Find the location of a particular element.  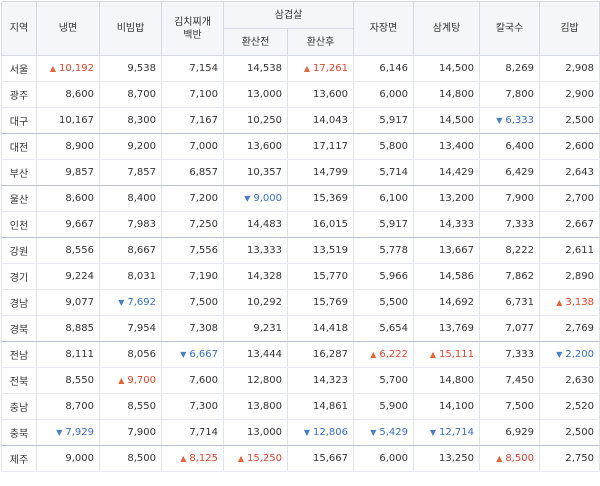

price-cell: 2,667 is located at coordinates (569, 224).